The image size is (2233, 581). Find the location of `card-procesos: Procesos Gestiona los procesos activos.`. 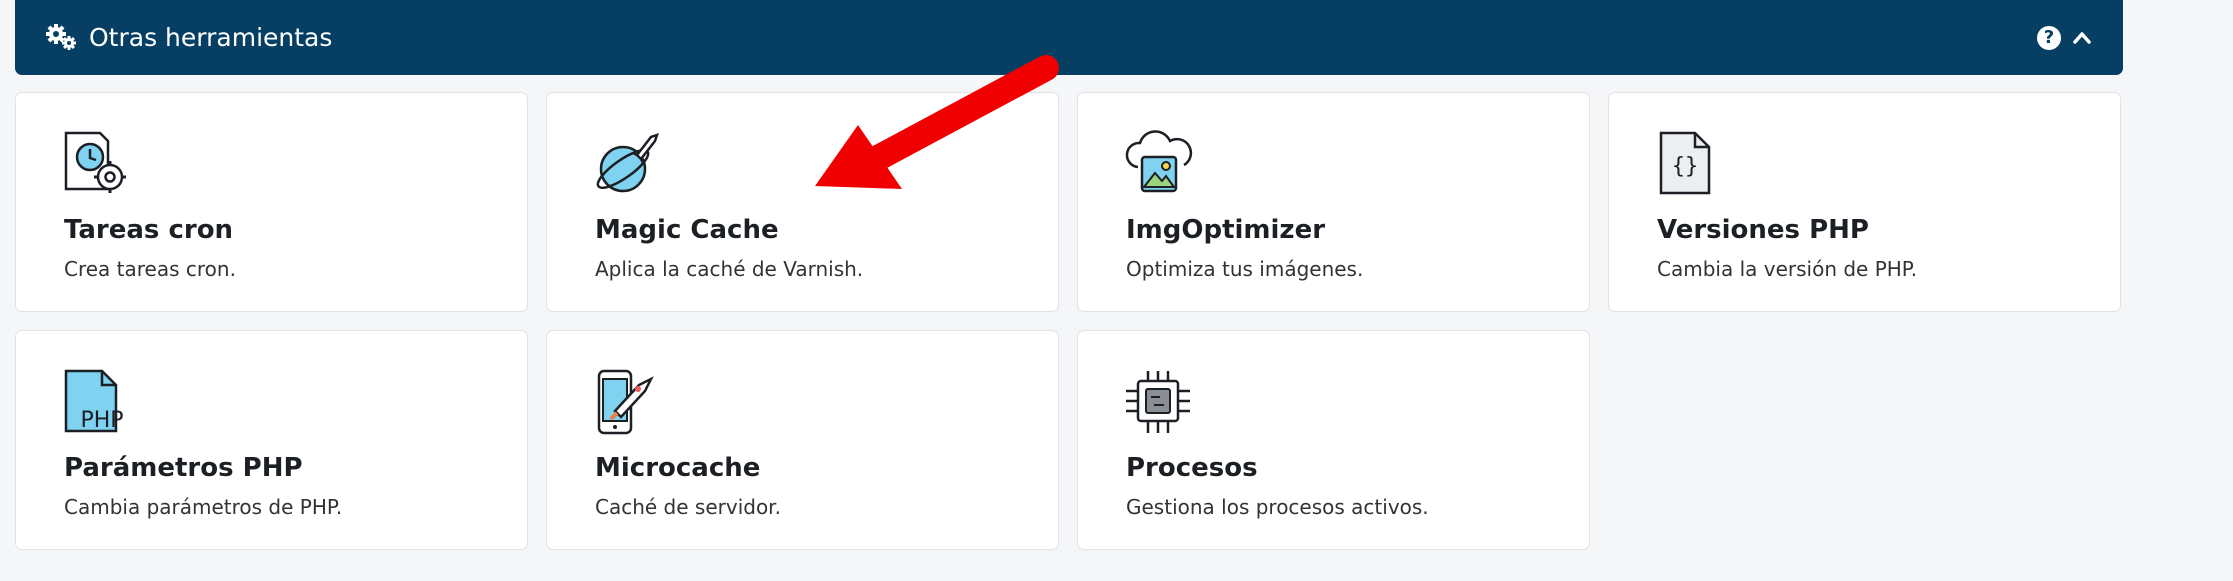

card-procesos: Procesos Gestiona los procesos activos. is located at coordinates (1333, 440).